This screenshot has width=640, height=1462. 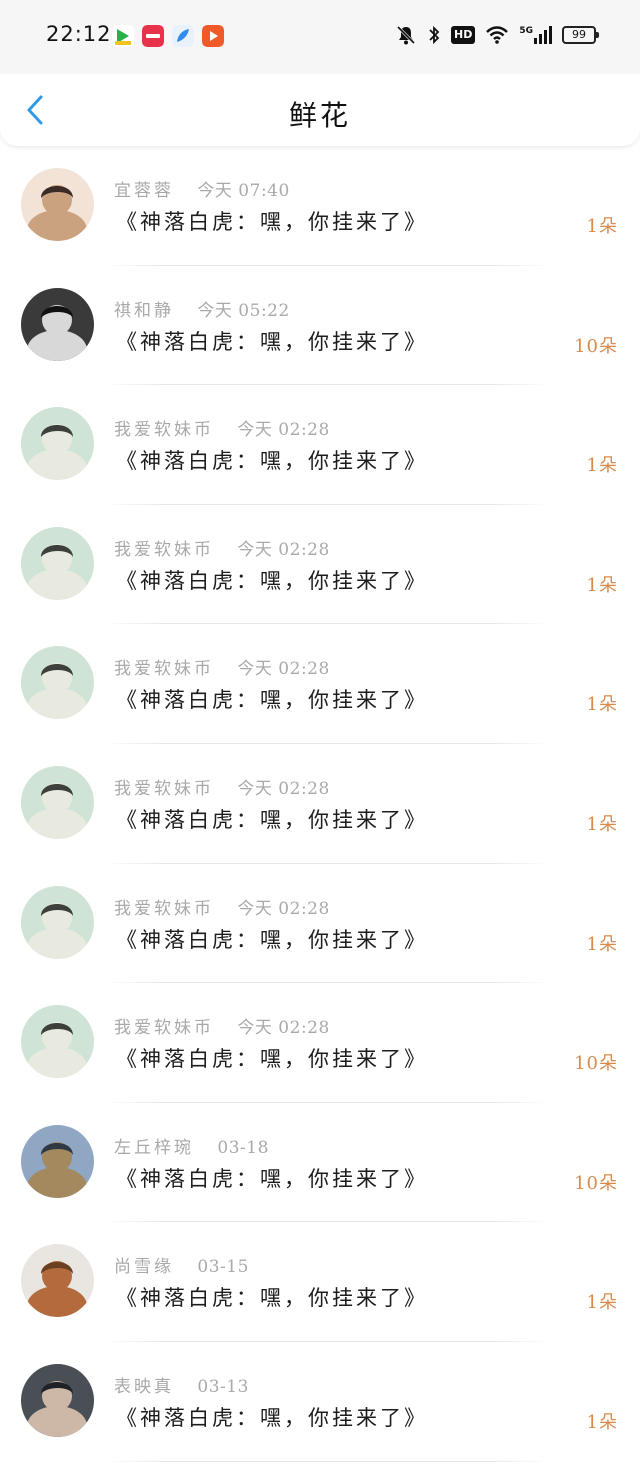 What do you see at coordinates (223, 1267) in the screenshot?
I see `gift-time: 03-15` at bounding box center [223, 1267].